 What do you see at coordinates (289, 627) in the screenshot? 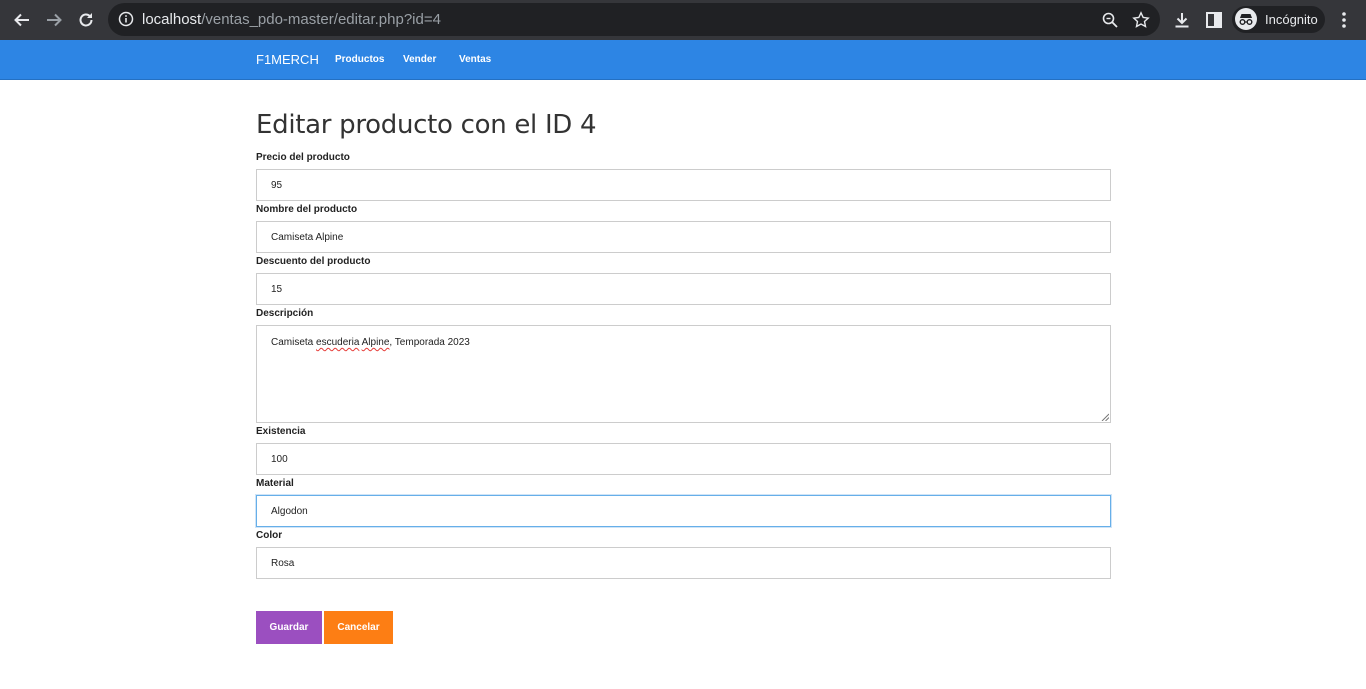
I see `save-button: Guardar` at bounding box center [289, 627].